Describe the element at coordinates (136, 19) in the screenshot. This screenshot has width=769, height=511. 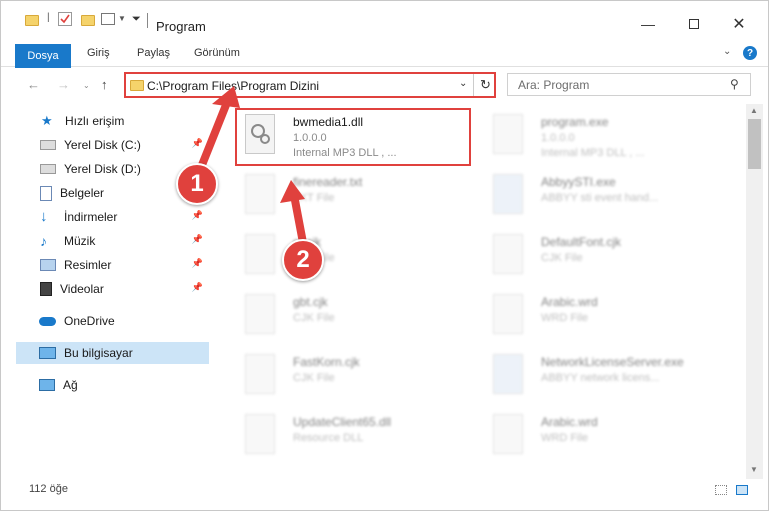
I see `quick-access-menu-icon: ⏷` at that location.